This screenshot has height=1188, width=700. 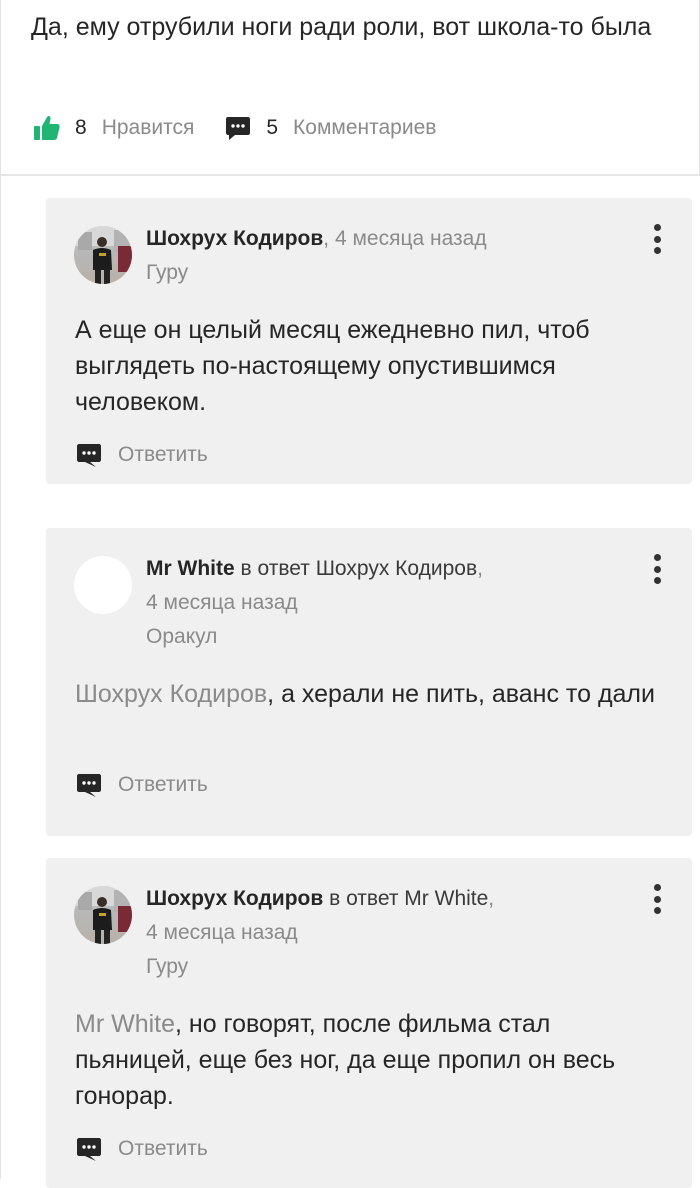 What do you see at coordinates (396, 568) in the screenshot?
I see `reply-to-author: Шохрух Кодиров` at bounding box center [396, 568].